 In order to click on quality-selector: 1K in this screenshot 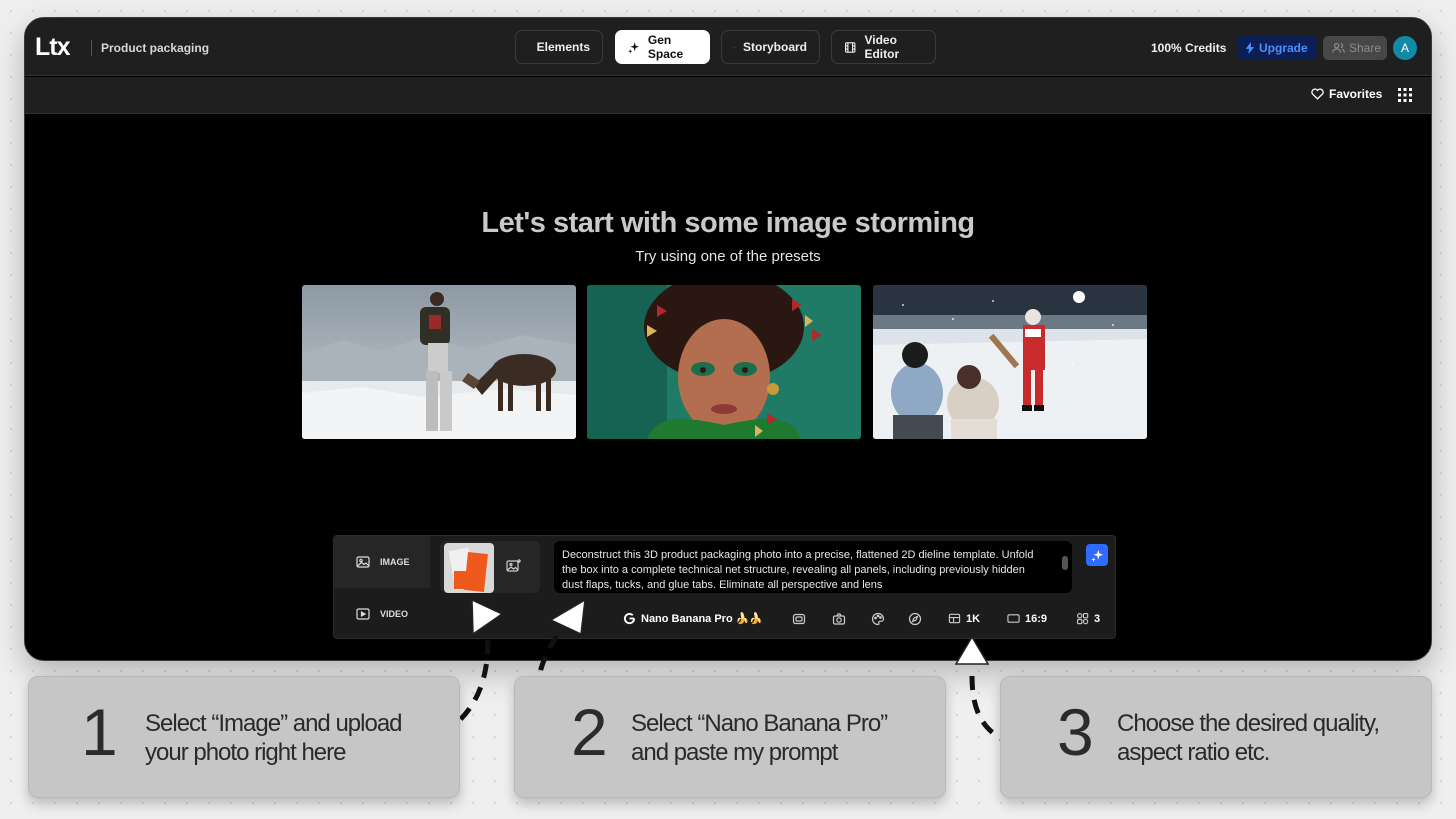, I will do `click(964, 618)`.